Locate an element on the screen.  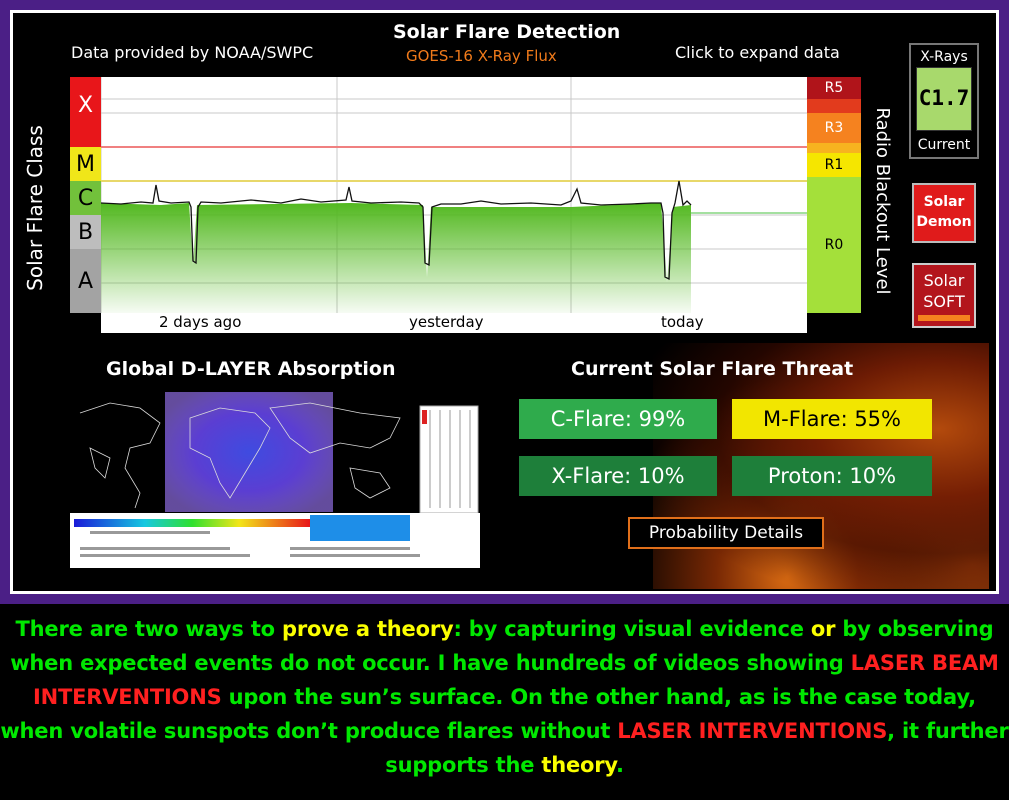
xray-value-box: C1.7 is located at coordinates (944, 99).